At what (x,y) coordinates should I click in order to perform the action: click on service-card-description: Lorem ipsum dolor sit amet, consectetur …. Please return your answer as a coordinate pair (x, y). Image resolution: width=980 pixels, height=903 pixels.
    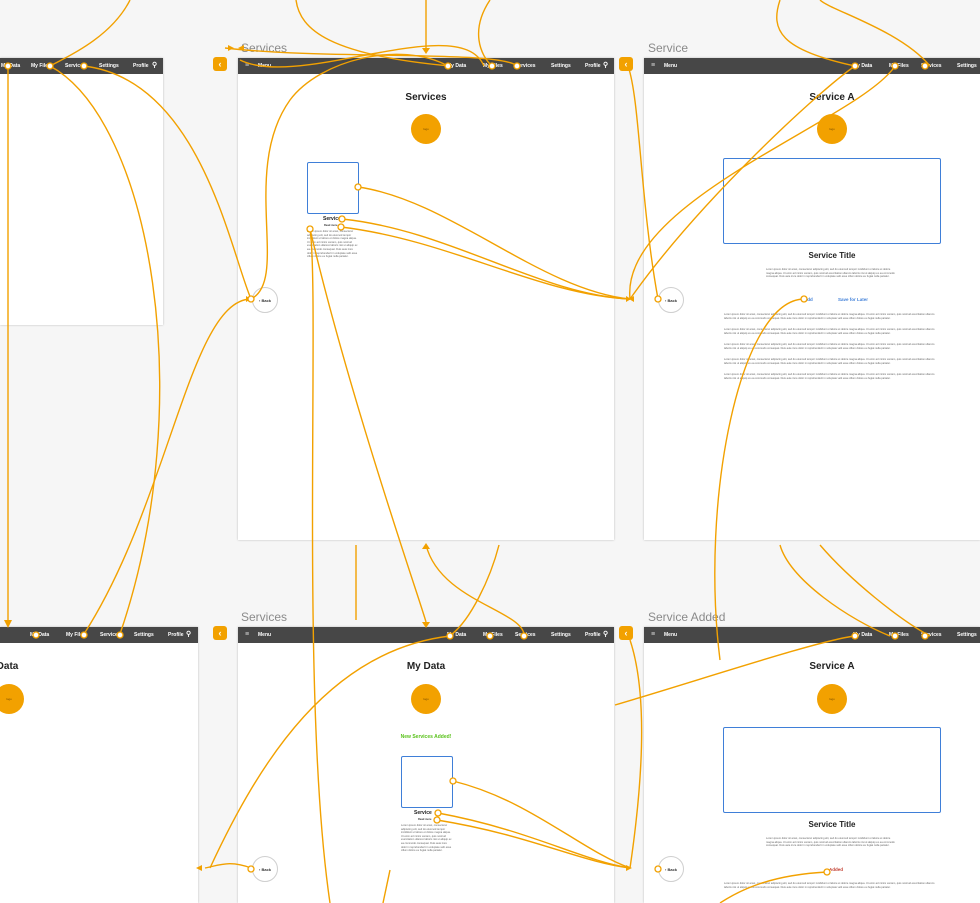
    Looking at the image, I should click on (426, 838).